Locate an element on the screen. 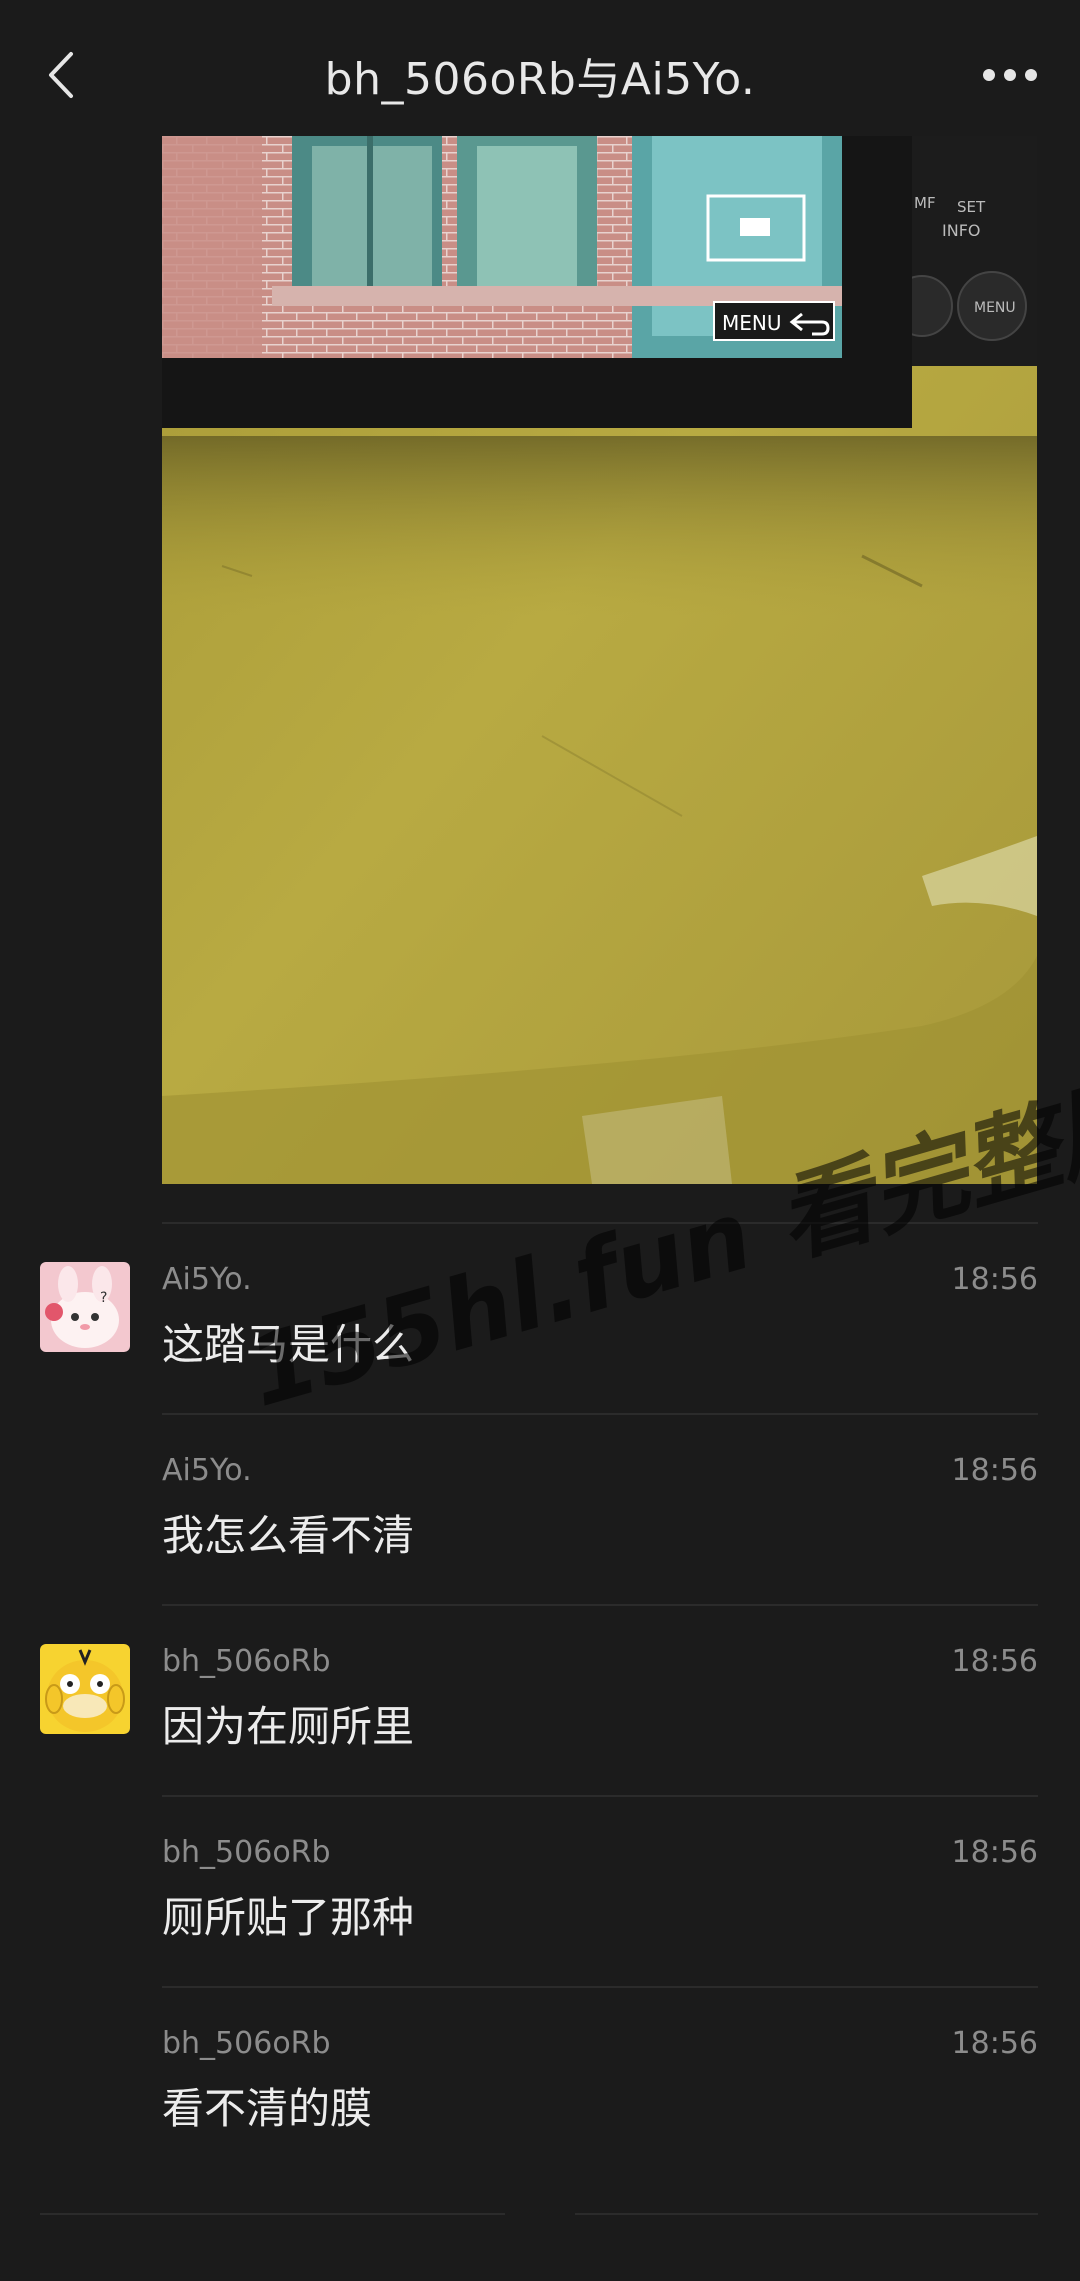  message-row: bh_506oRb 18:56 看不清的膜 is located at coordinates (540, 2083).